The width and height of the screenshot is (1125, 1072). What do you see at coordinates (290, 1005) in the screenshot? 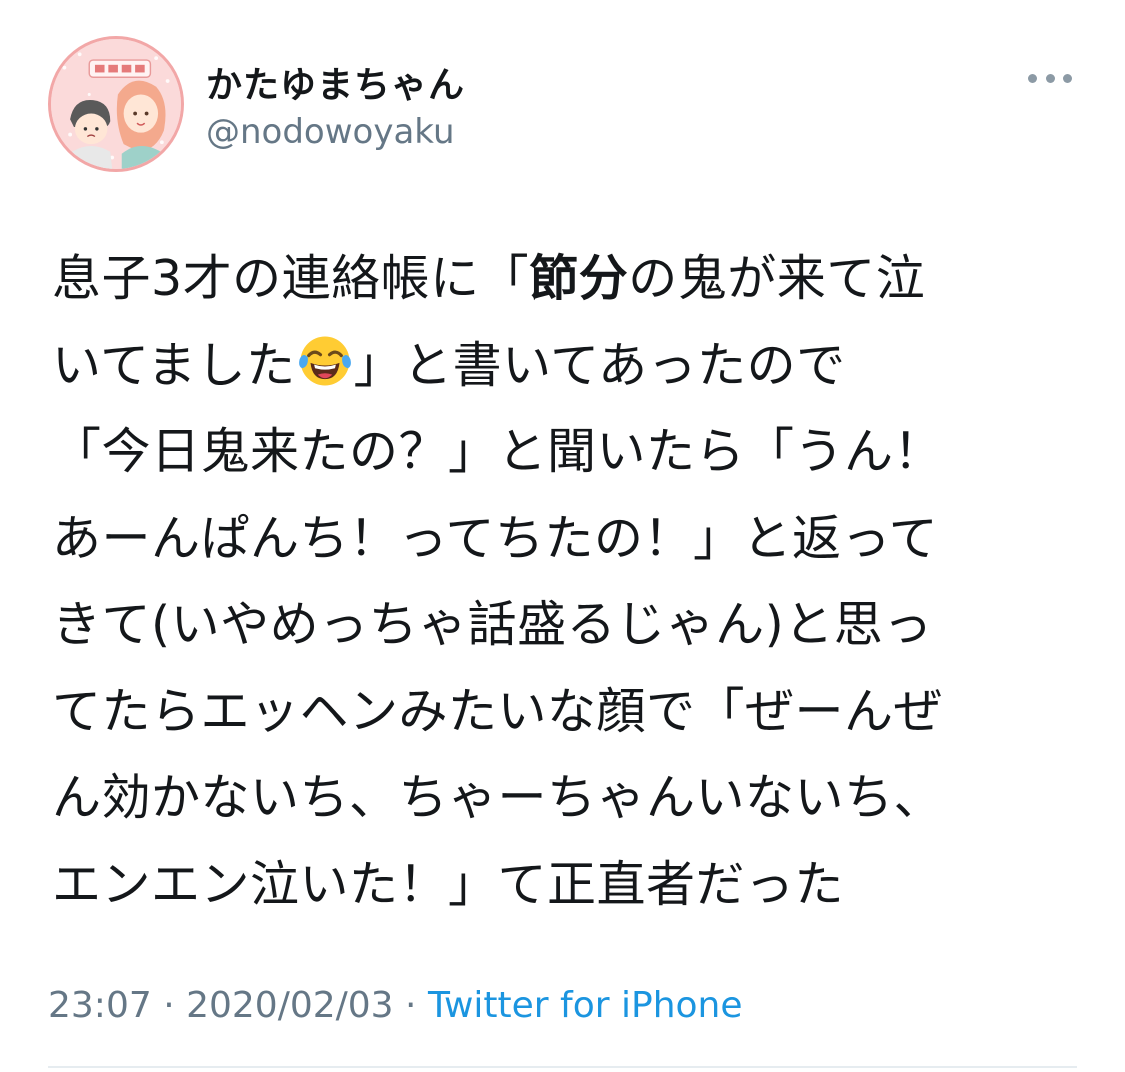
I see `tweet-date: 2020/02/03` at bounding box center [290, 1005].